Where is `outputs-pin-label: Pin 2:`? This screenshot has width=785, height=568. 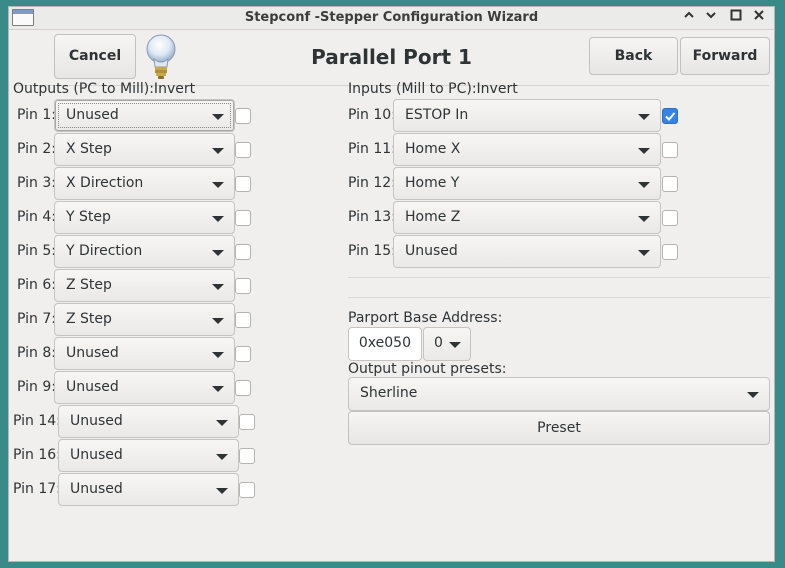
outputs-pin-label: Pin 2: is located at coordinates (36, 149).